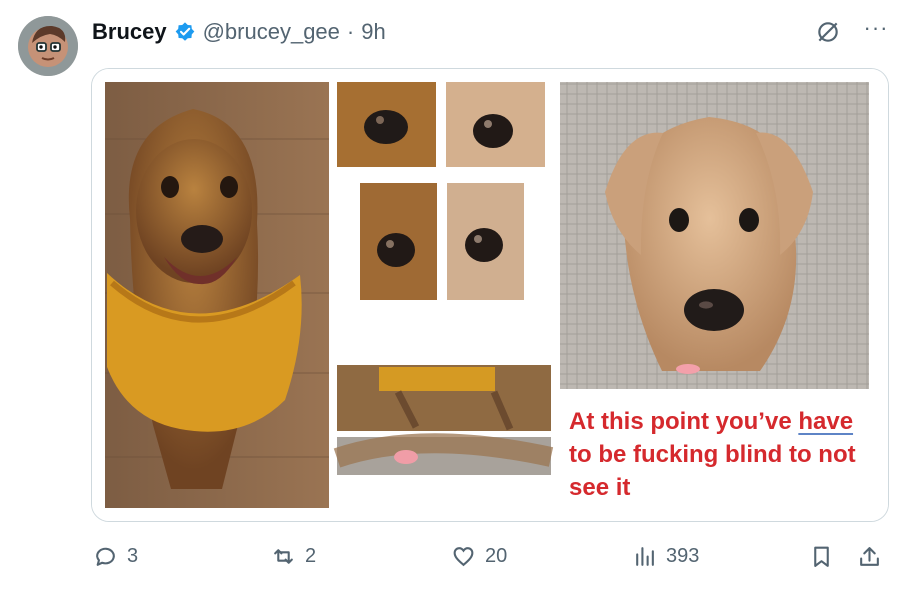  I want to click on author-handle: @brucey_gee, so click(271, 32).